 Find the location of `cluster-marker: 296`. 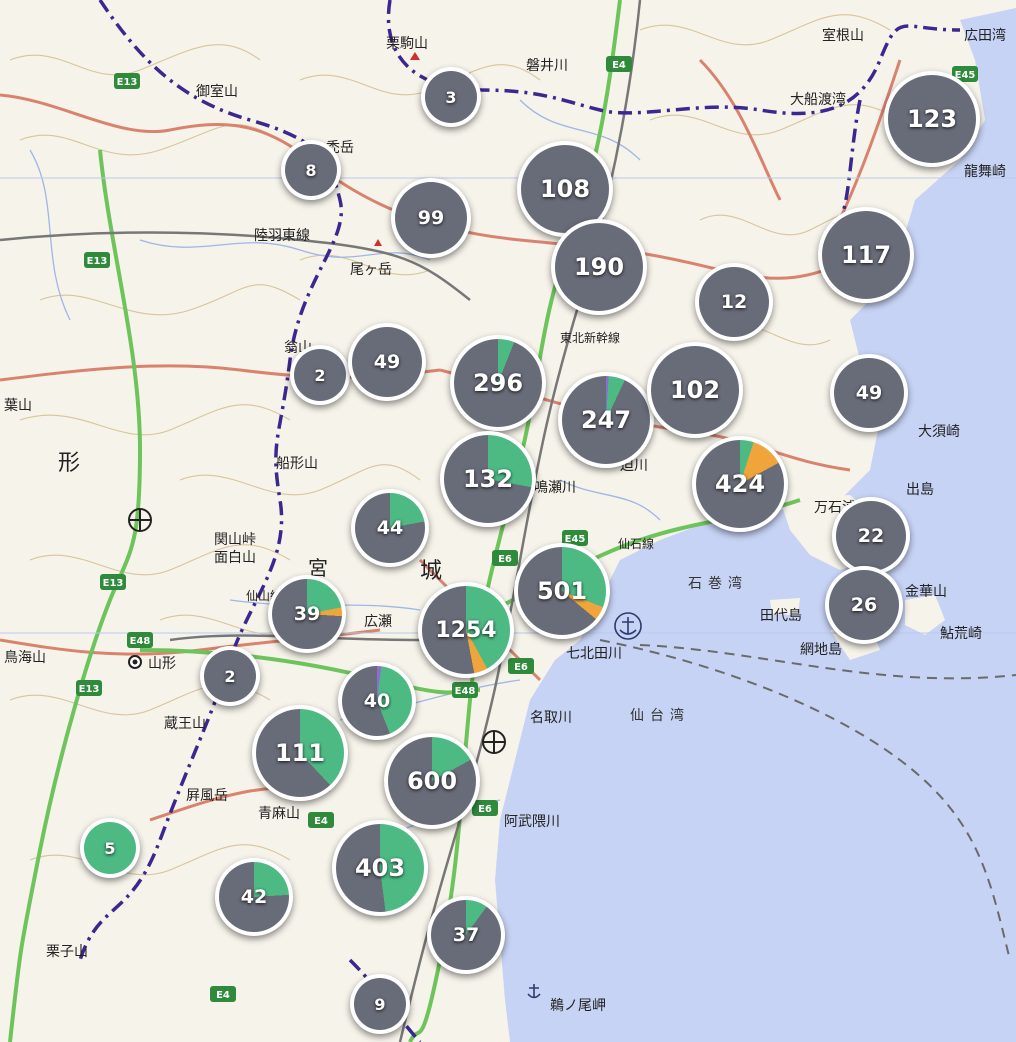

cluster-marker: 296 is located at coordinates (498, 383).